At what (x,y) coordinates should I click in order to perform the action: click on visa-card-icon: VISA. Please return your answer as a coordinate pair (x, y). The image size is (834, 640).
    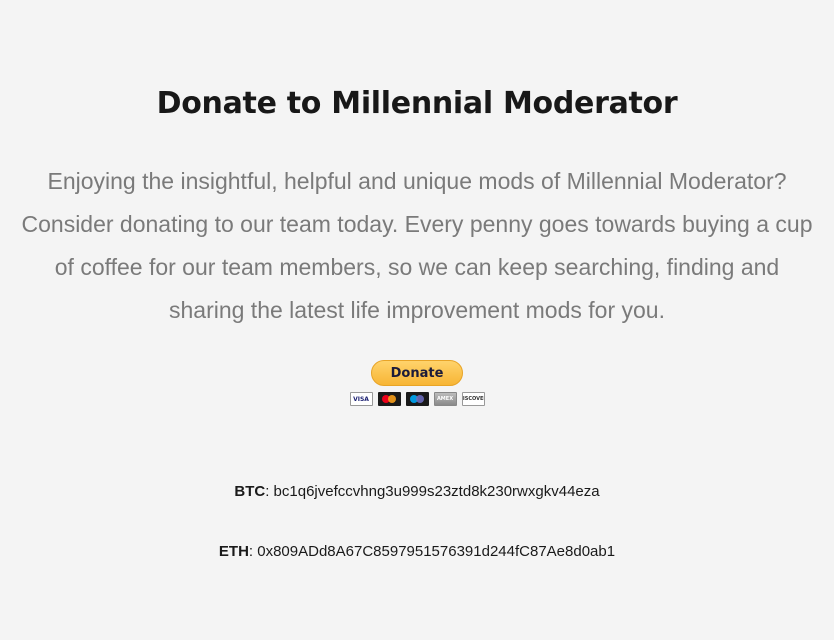
    Looking at the image, I should click on (361, 399).